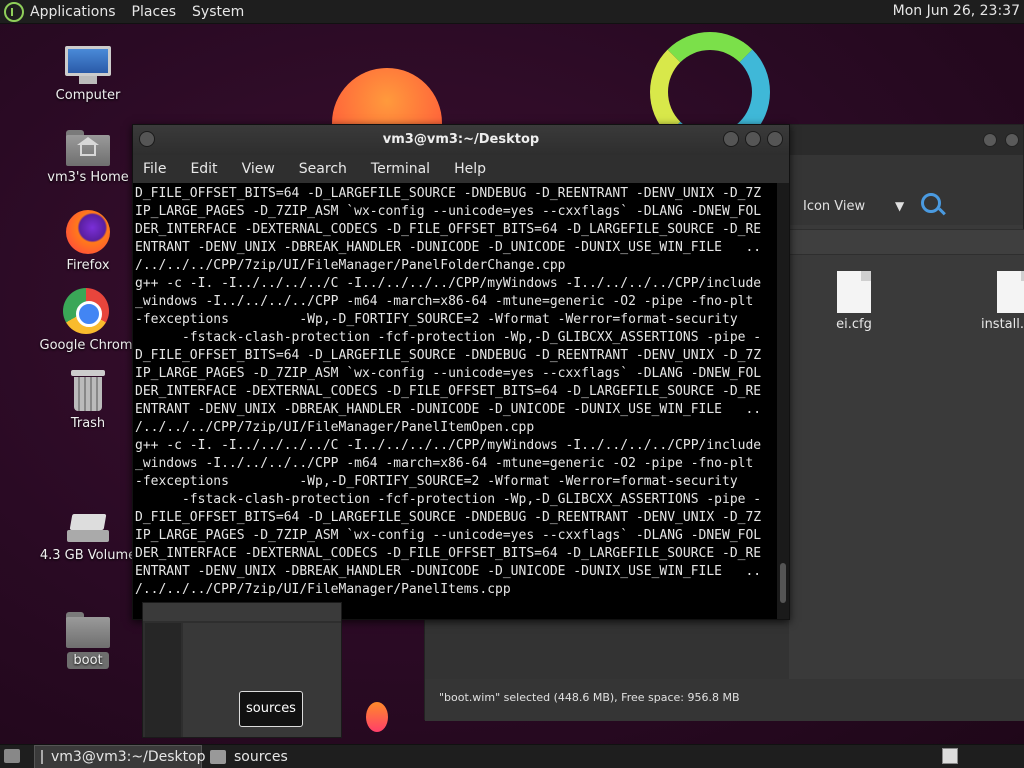 The width and height of the screenshot is (1024, 768). I want to click on preview-toolbar, so click(242, 612).